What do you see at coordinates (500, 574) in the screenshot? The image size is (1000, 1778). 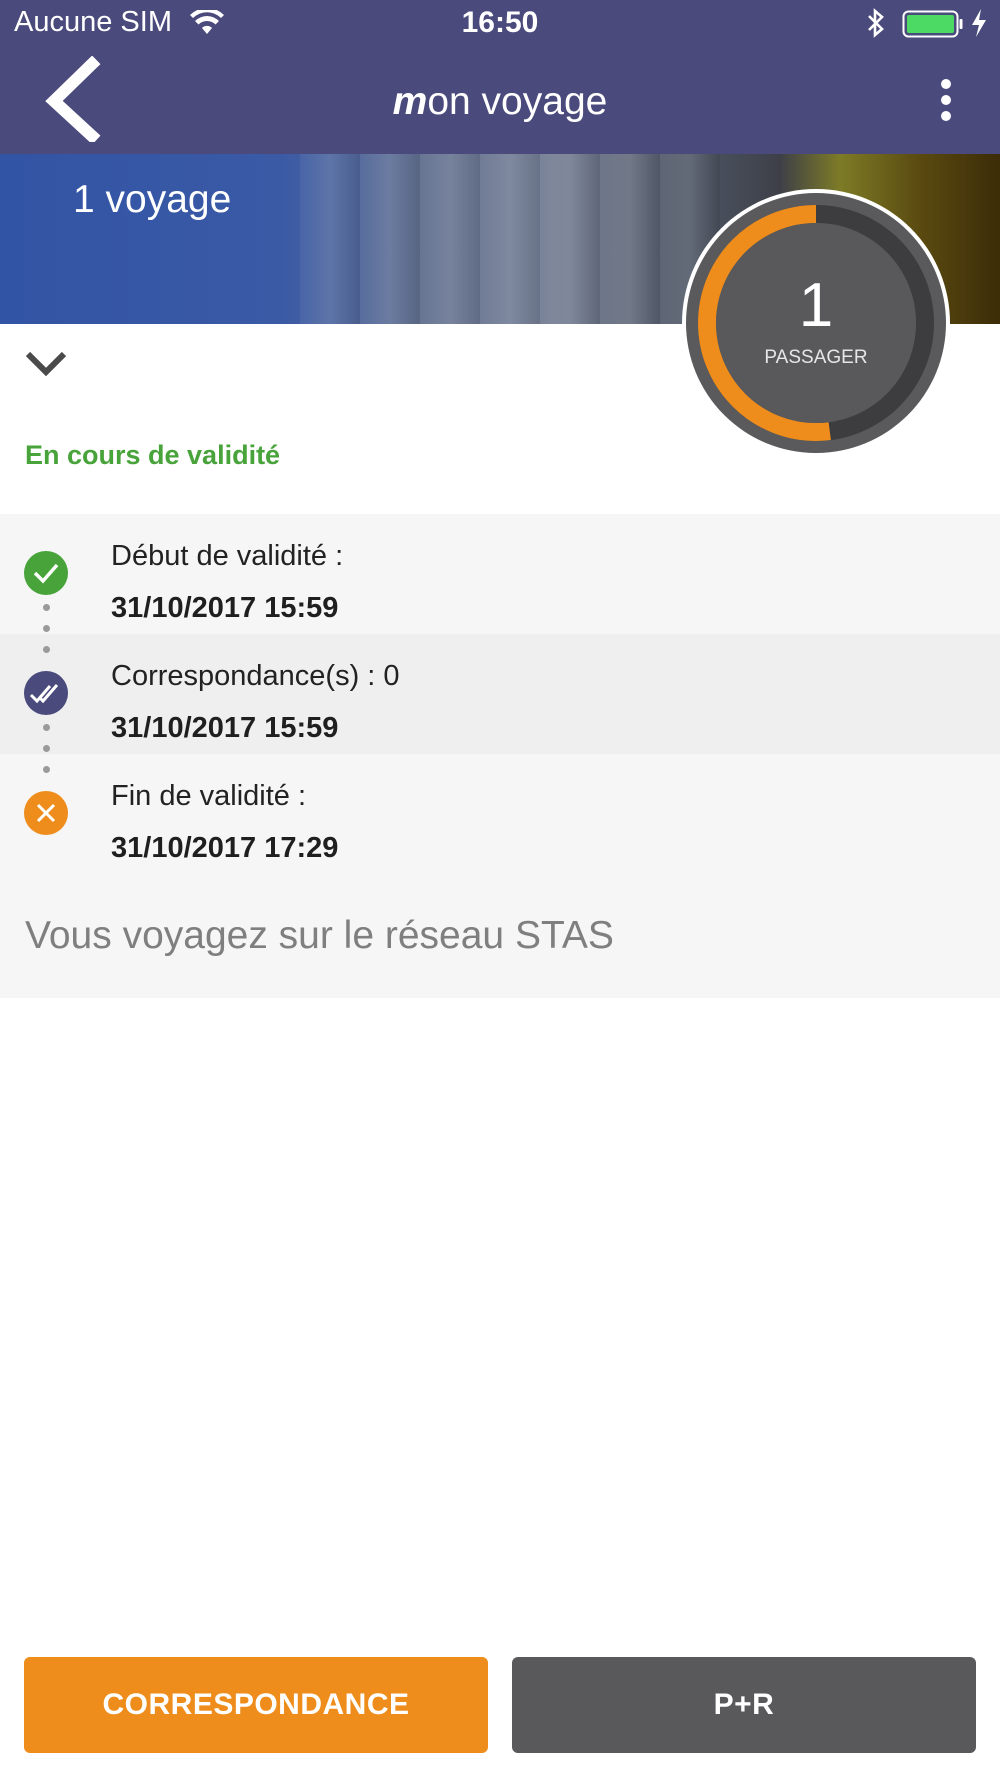 I see `timeline-row-start: Début de validité : 31/10/2017 15:59` at bounding box center [500, 574].